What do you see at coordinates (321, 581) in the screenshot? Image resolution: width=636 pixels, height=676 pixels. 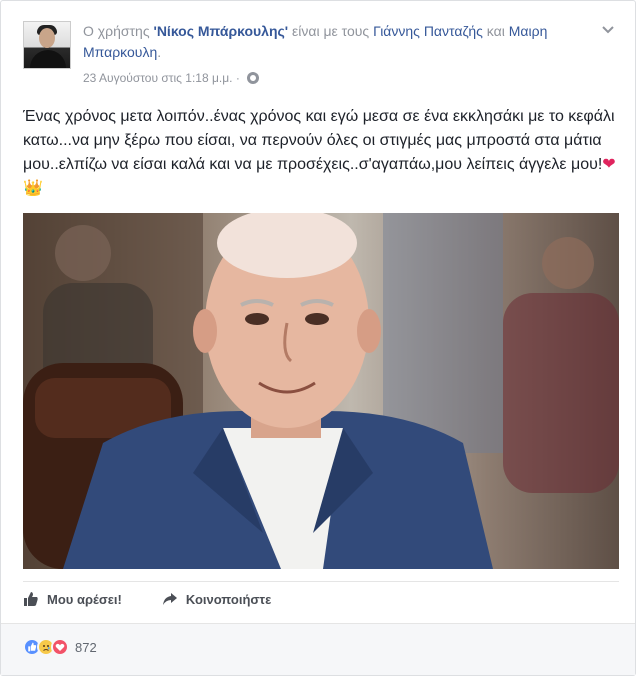 I see `actions-divider` at bounding box center [321, 581].